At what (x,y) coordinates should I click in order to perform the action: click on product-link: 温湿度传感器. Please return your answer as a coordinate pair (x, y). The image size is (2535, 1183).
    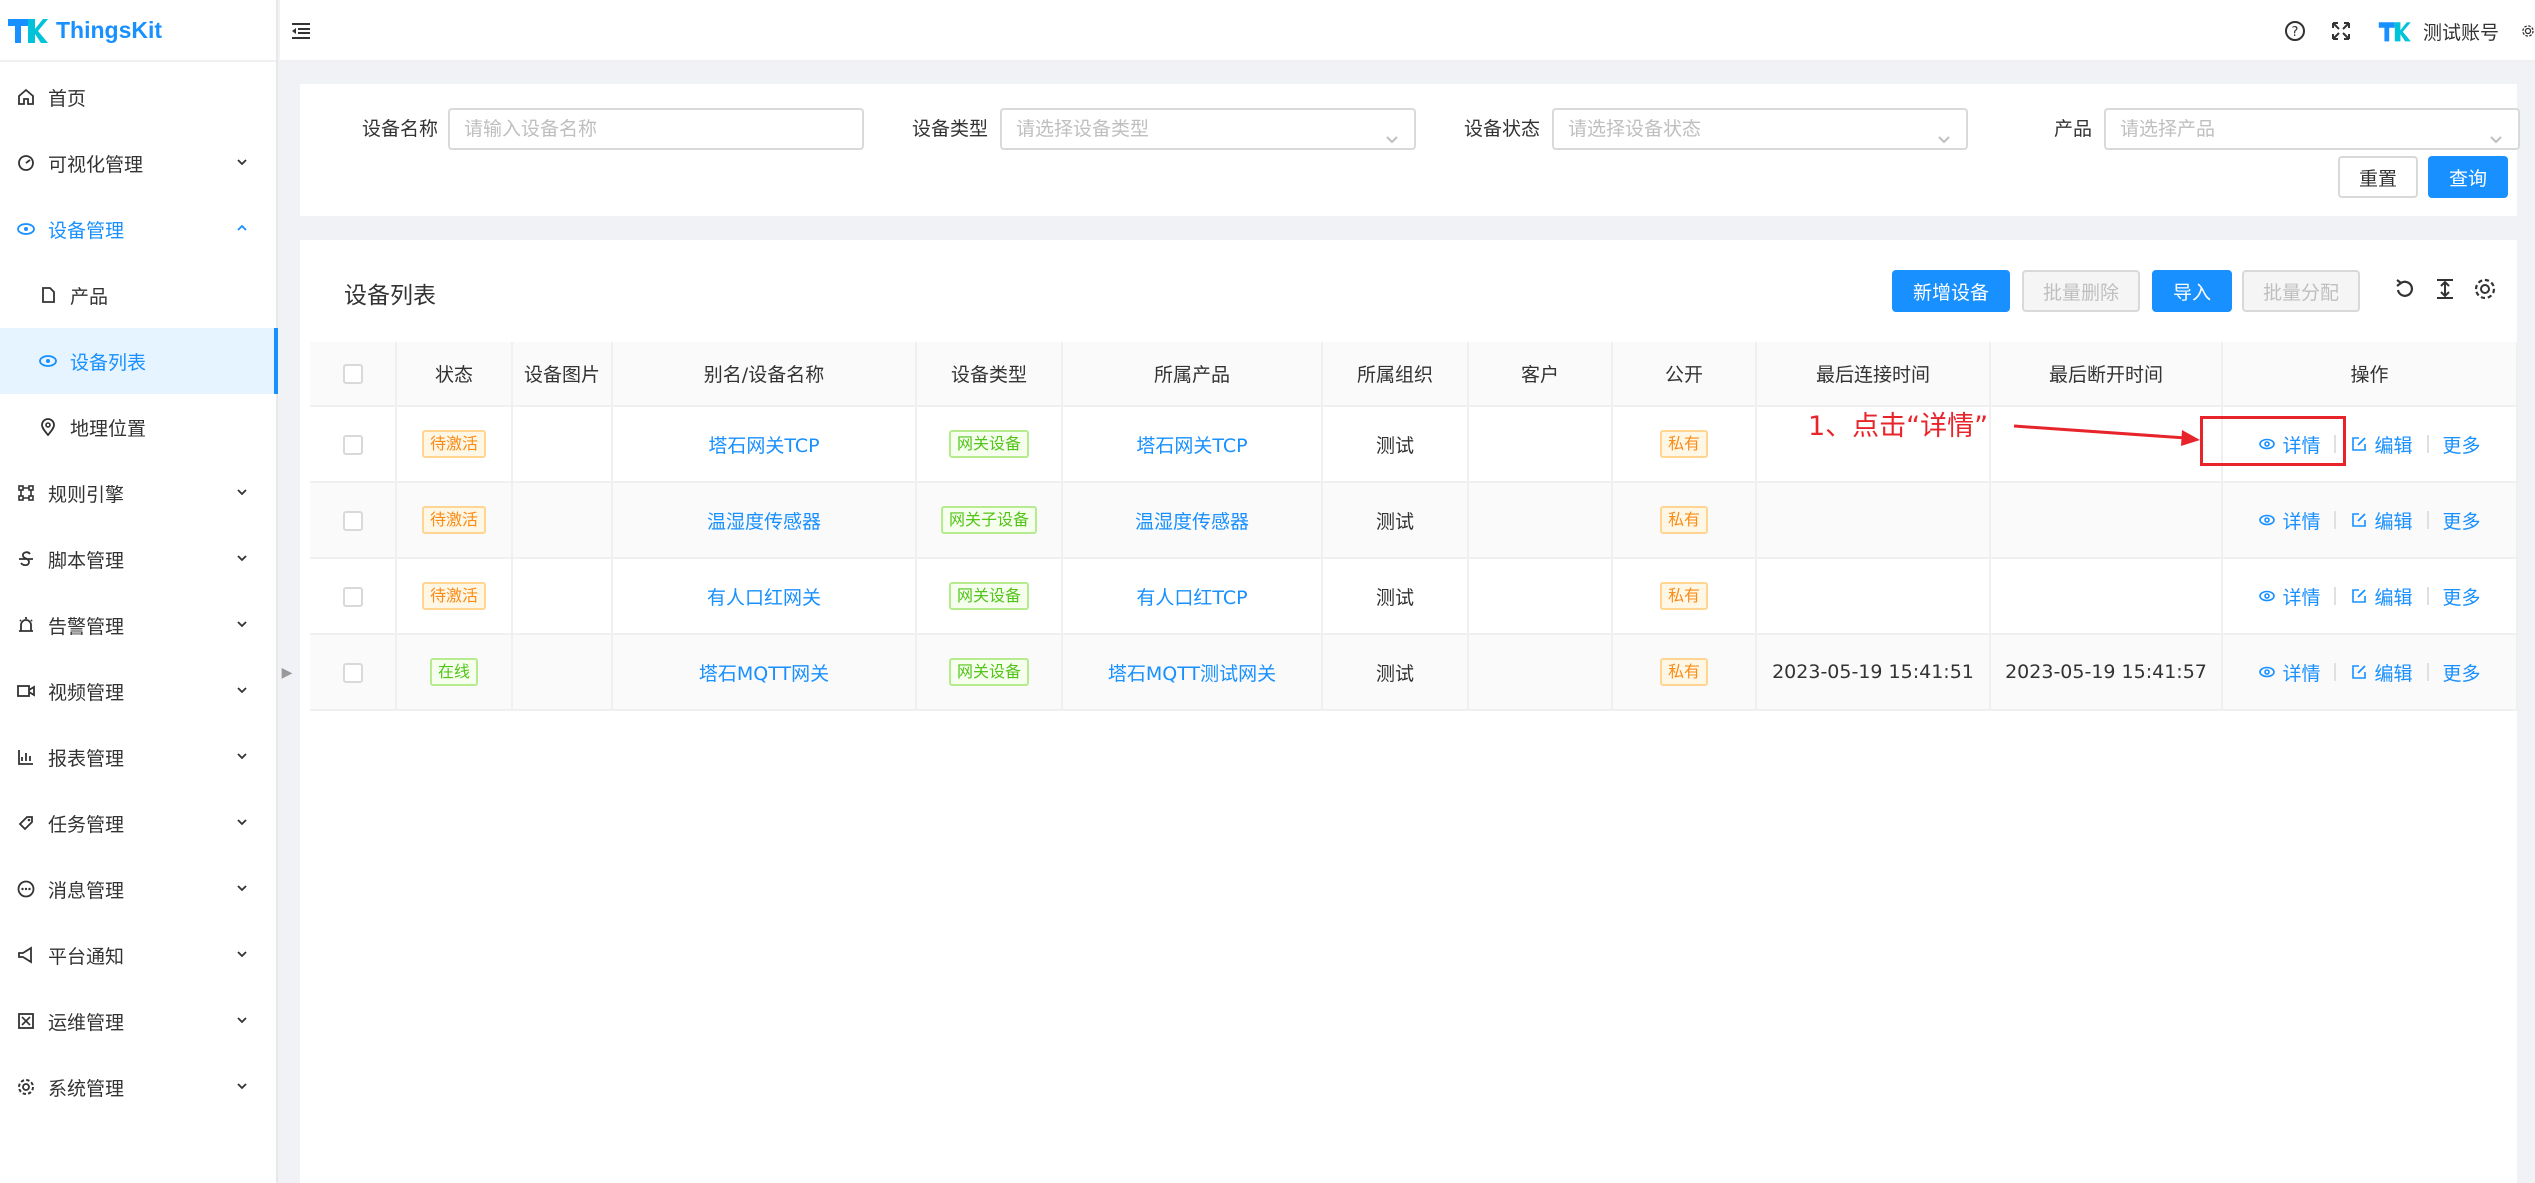
    Looking at the image, I should click on (1192, 522).